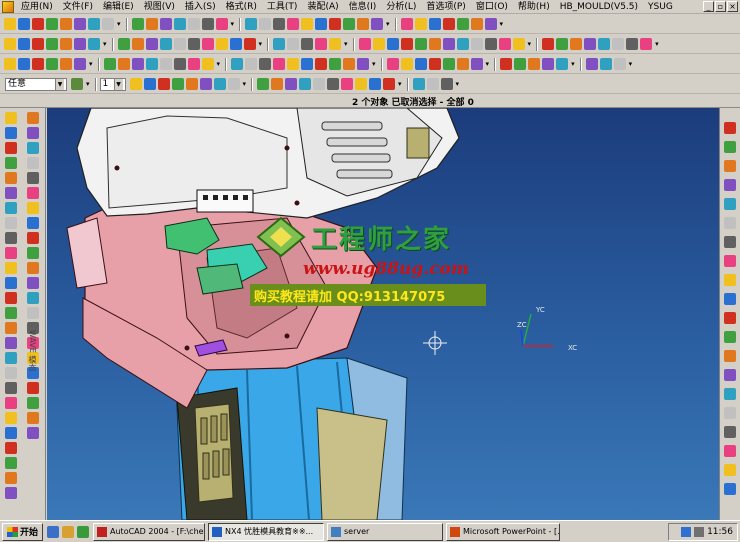  What do you see at coordinates (23, 531) in the screenshot?
I see `start-button: 开始` at bounding box center [23, 531].